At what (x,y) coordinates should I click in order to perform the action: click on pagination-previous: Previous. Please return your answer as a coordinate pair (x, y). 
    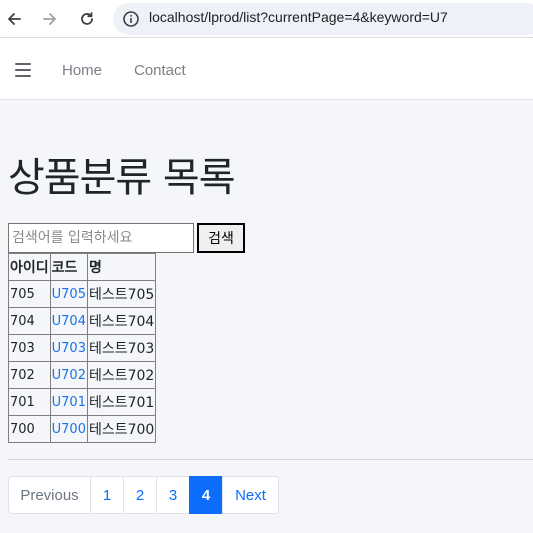
    Looking at the image, I should click on (49, 495).